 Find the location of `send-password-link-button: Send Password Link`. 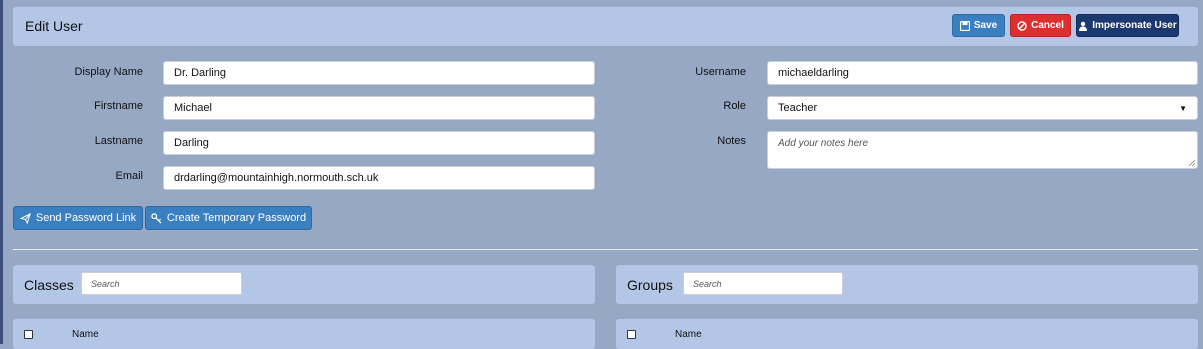

send-password-link-button: Send Password Link is located at coordinates (78, 218).